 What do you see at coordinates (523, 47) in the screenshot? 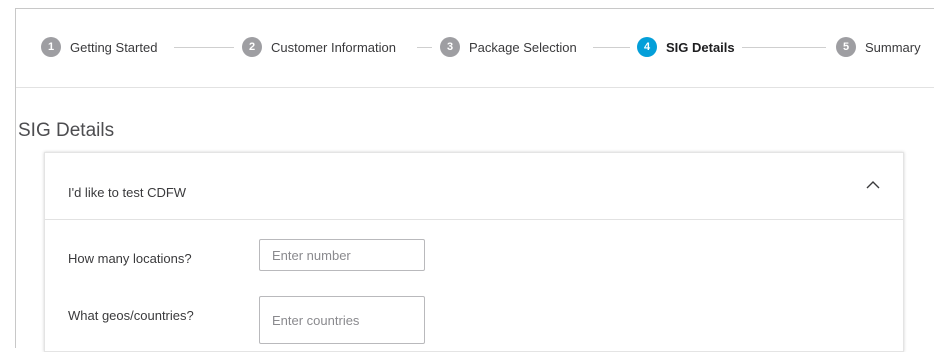
I see `step-label: Package Selection` at bounding box center [523, 47].